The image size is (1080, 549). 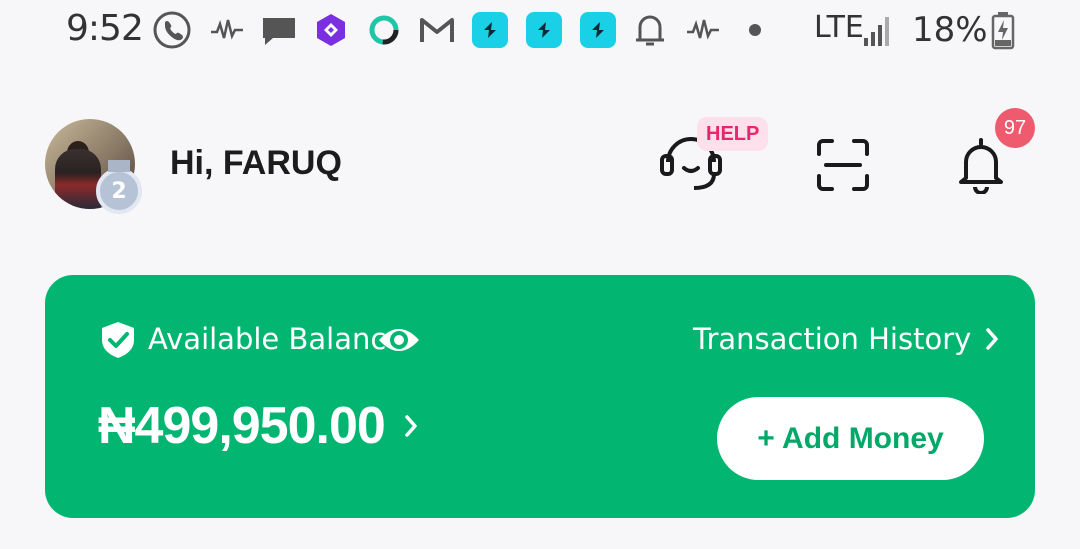 I want to click on notifications-button, so click(x=981, y=165).